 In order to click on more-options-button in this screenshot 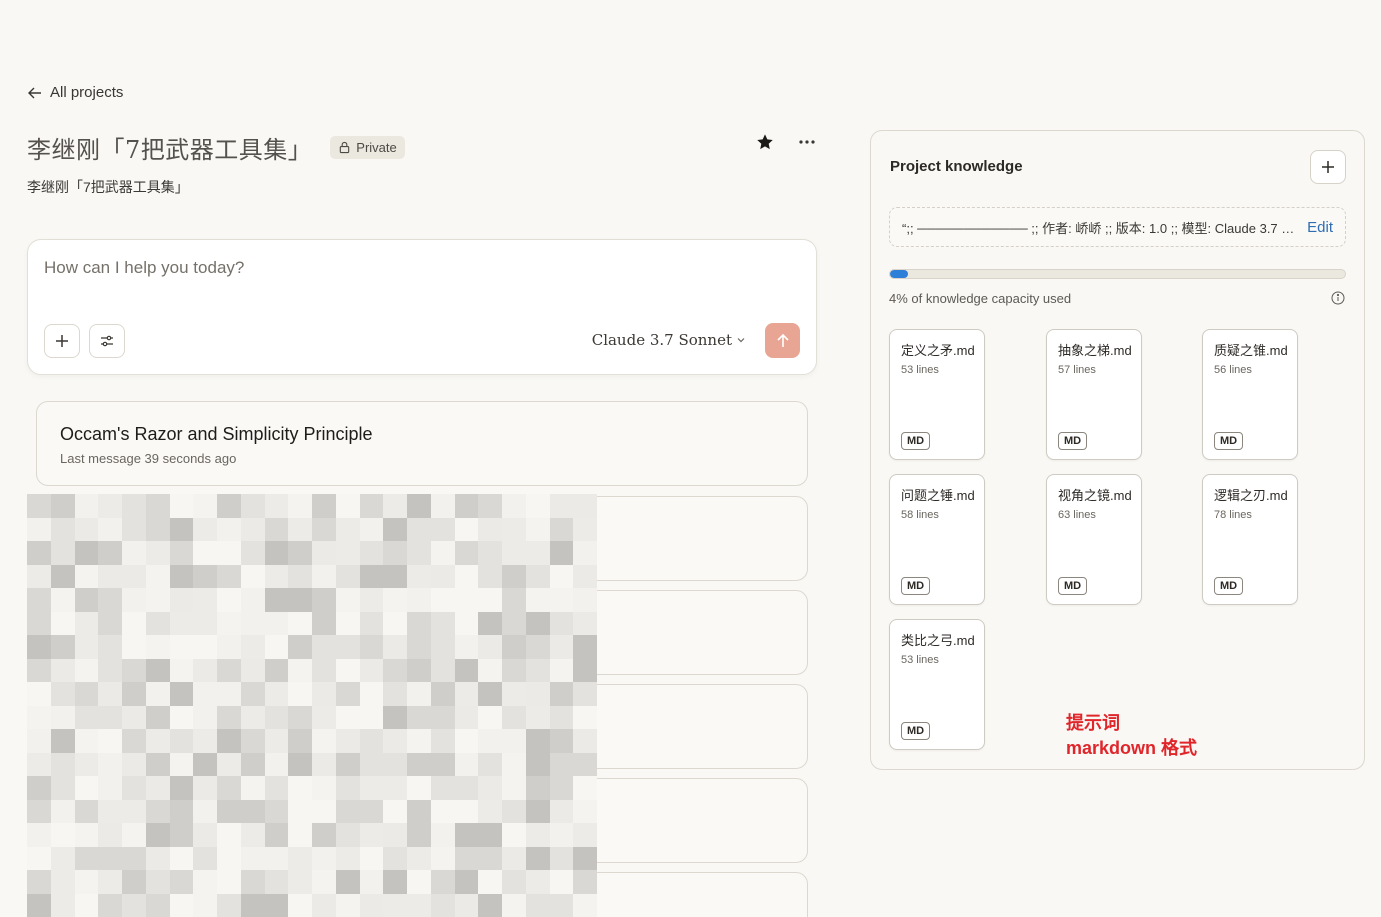, I will do `click(807, 142)`.